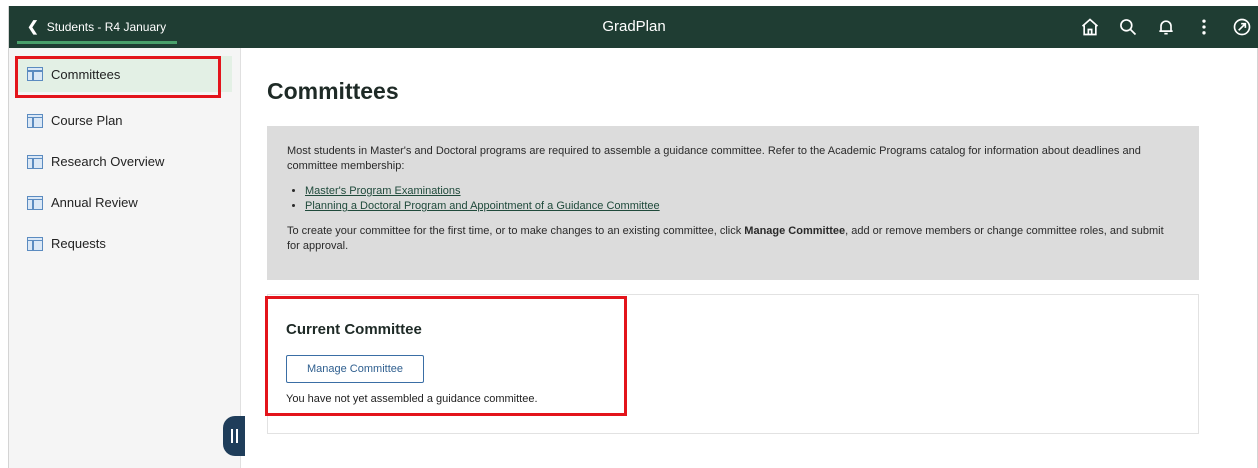 The height and width of the screenshot is (468, 1258). I want to click on home-icon, so click(1090, 27).